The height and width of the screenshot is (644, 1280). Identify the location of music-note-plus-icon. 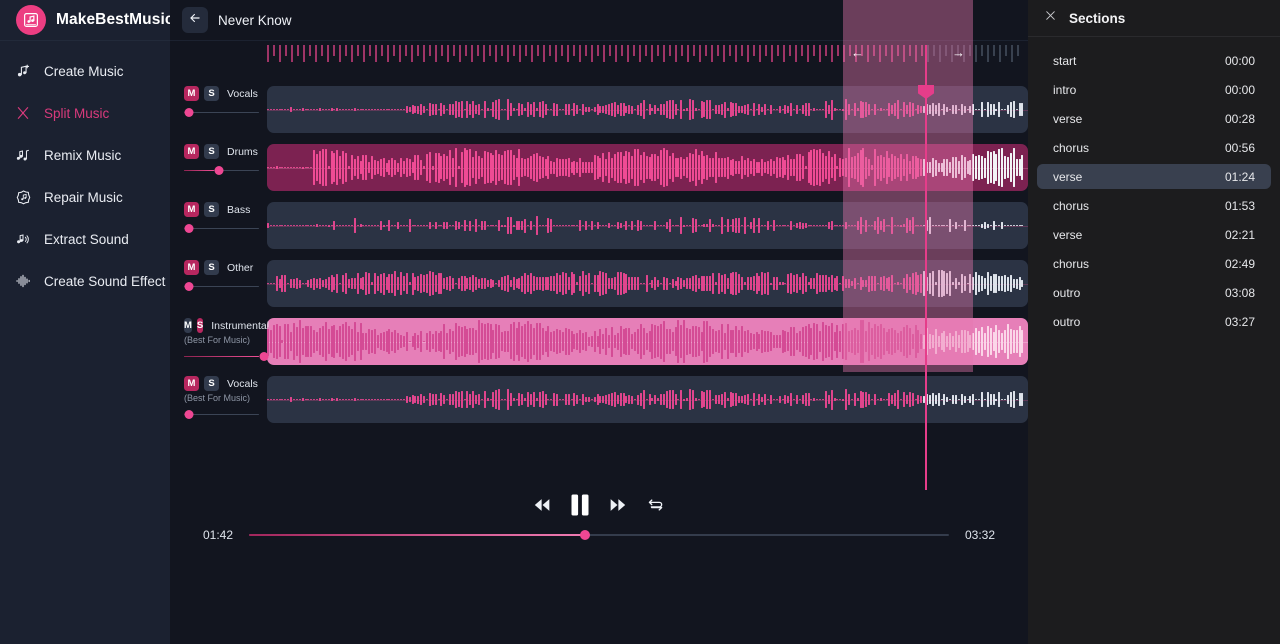
(23, 71).